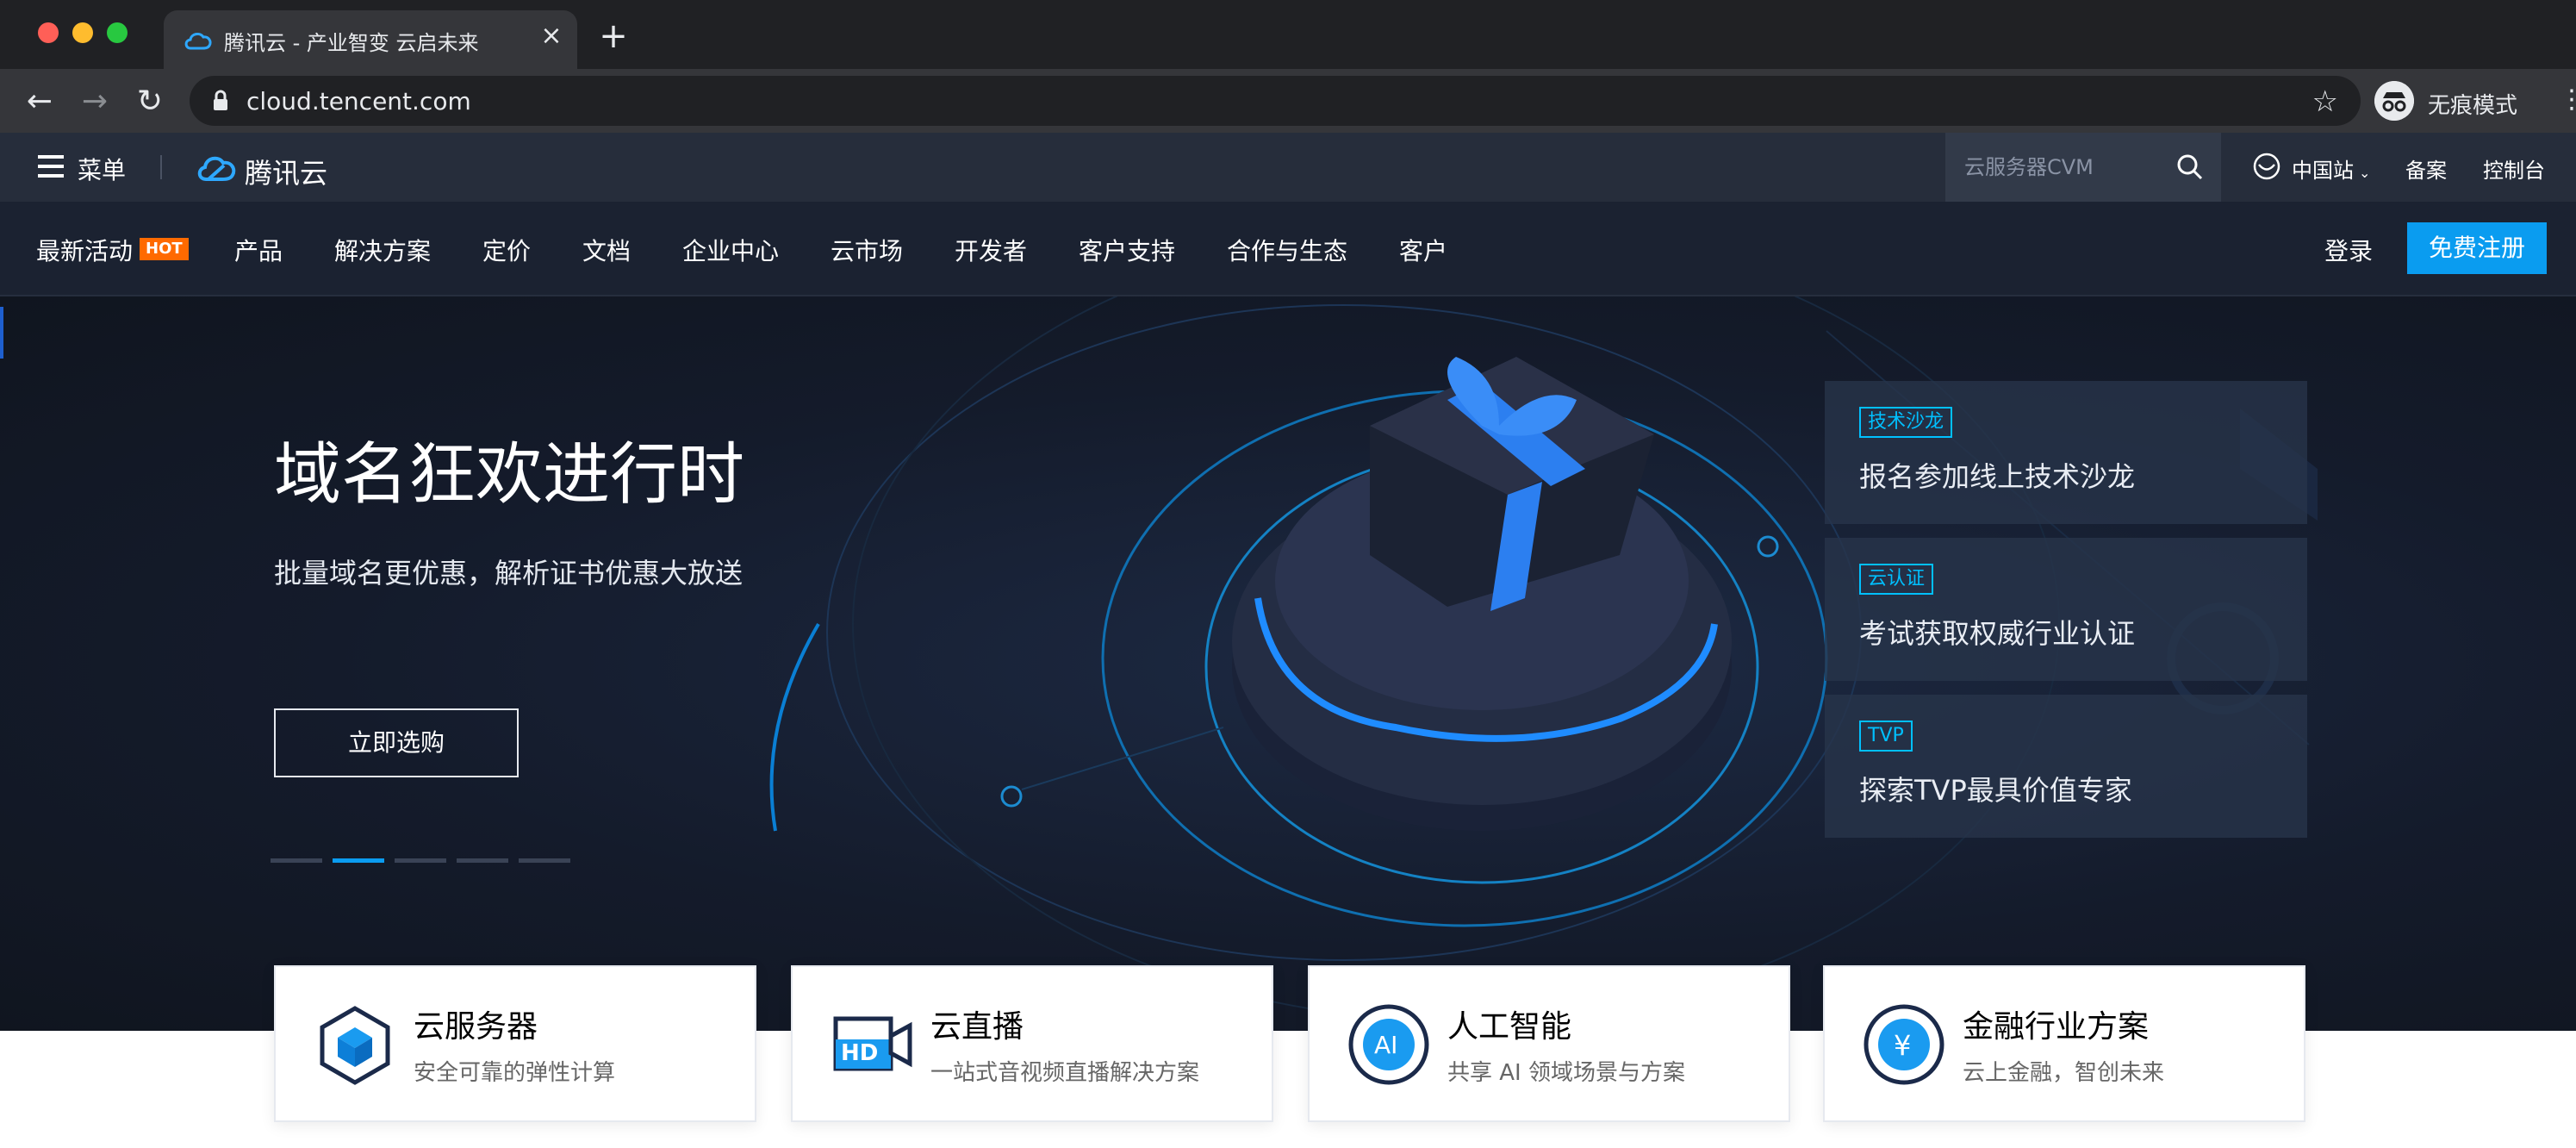 This screenshot has width=2576, height=1148. Describe the element at coordinates (2064, 1073) in the screenshot. I see `product-desc: 云上金融，智创未来` at that location.